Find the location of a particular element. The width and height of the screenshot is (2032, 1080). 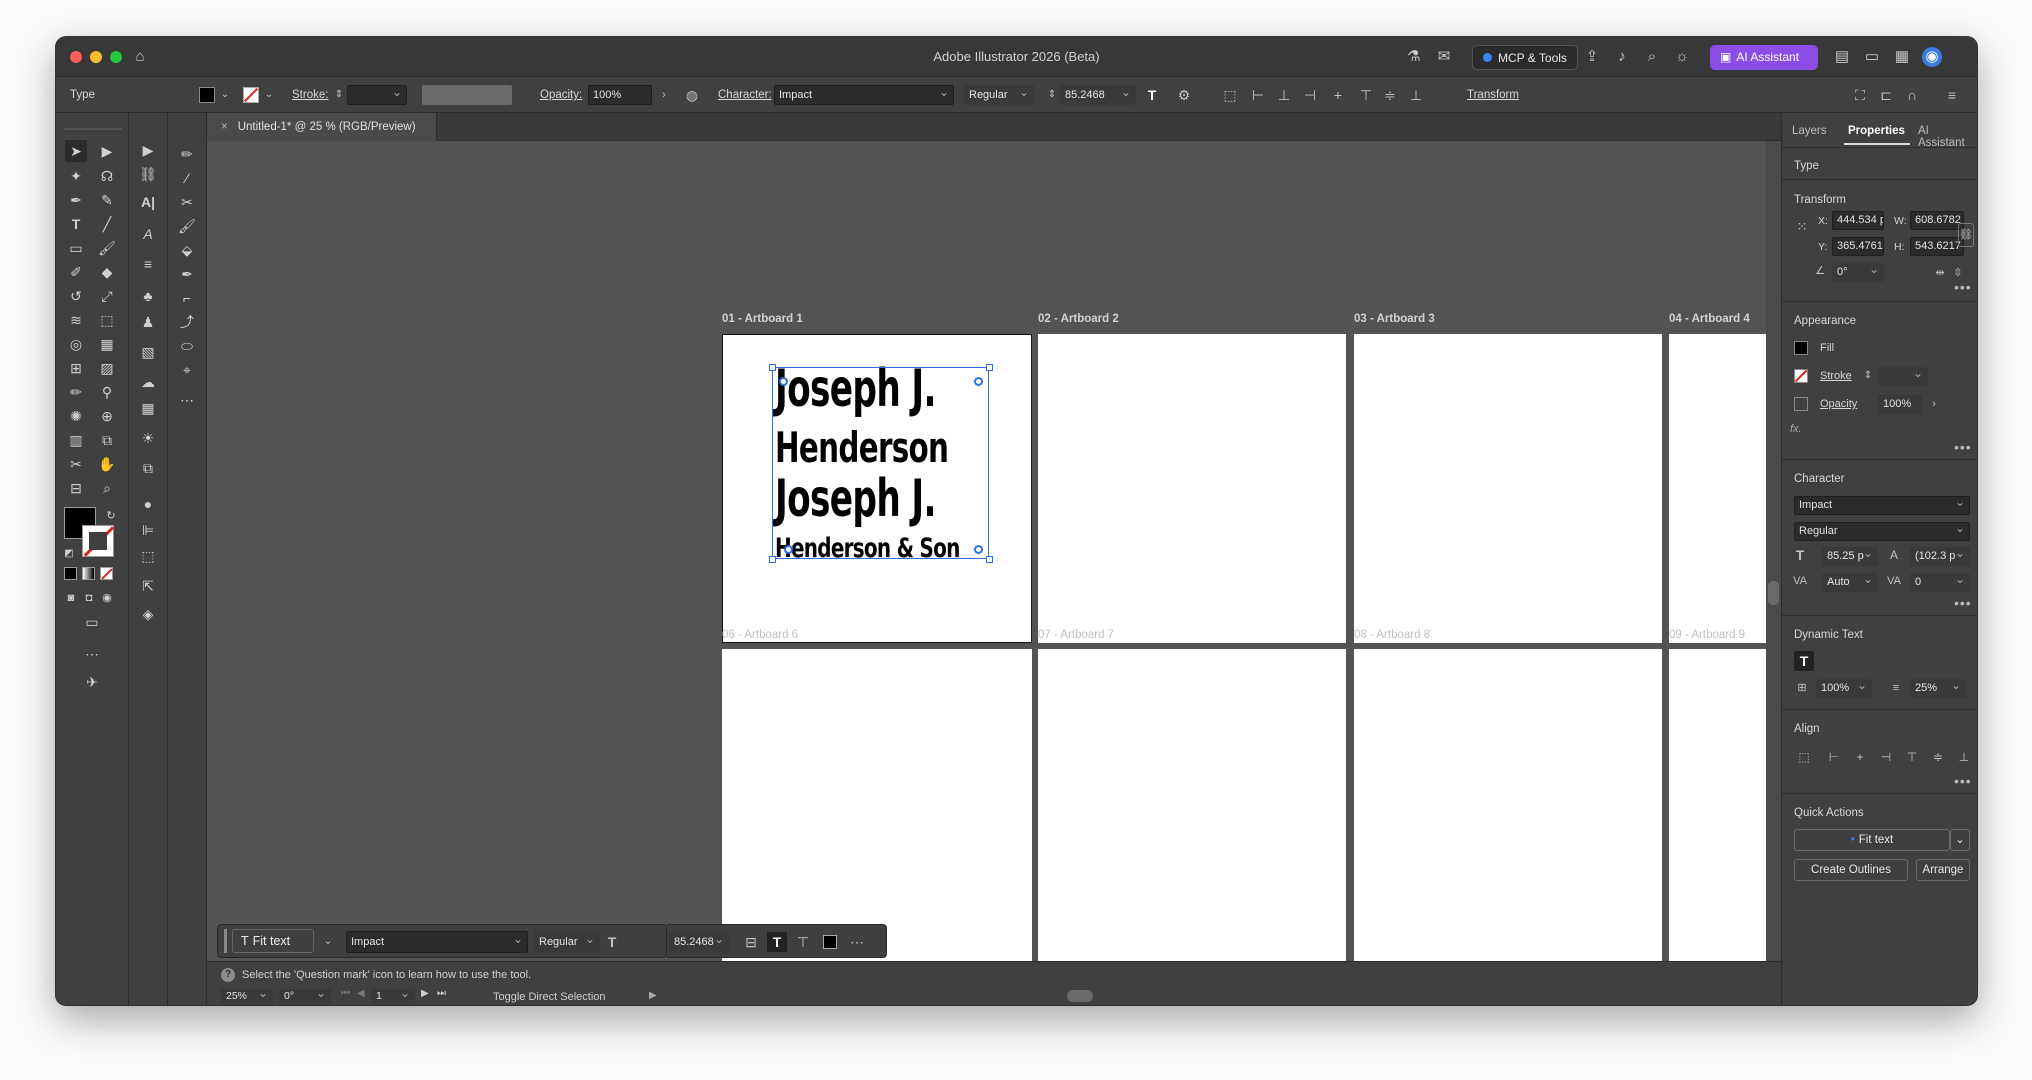

appearance-opacity-field: 100% is located at coordinates (1900, 404).